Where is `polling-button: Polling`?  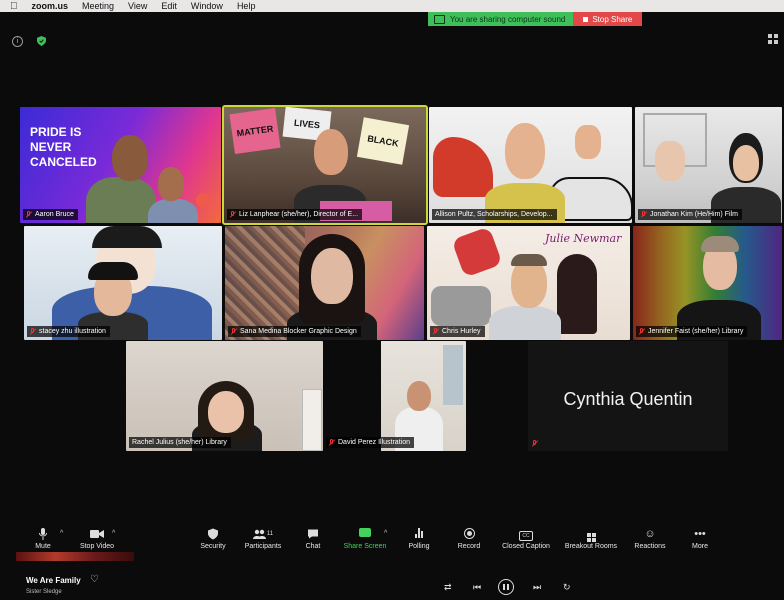 polling-button: Polling is located at coordinates (419, 539).